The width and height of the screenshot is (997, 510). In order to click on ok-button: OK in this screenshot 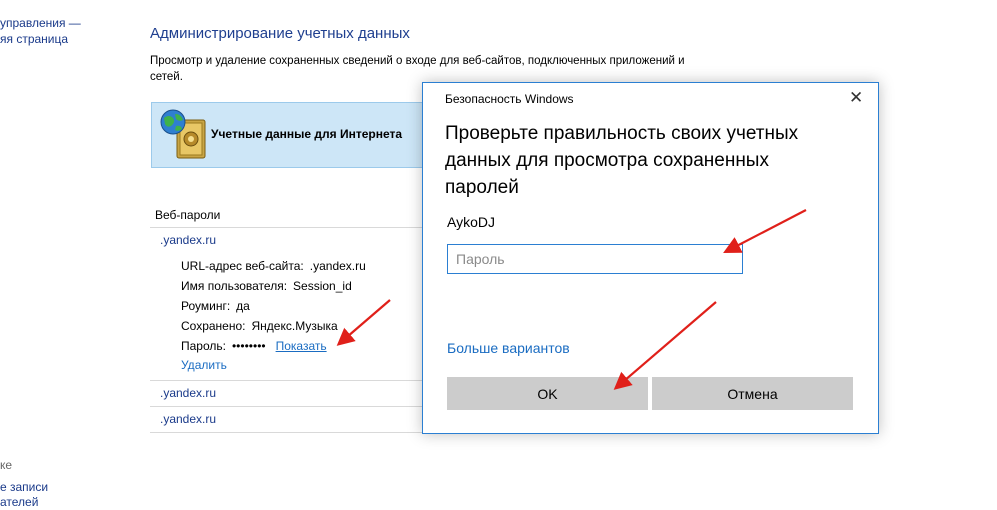, I will do `click(547, 393)`.